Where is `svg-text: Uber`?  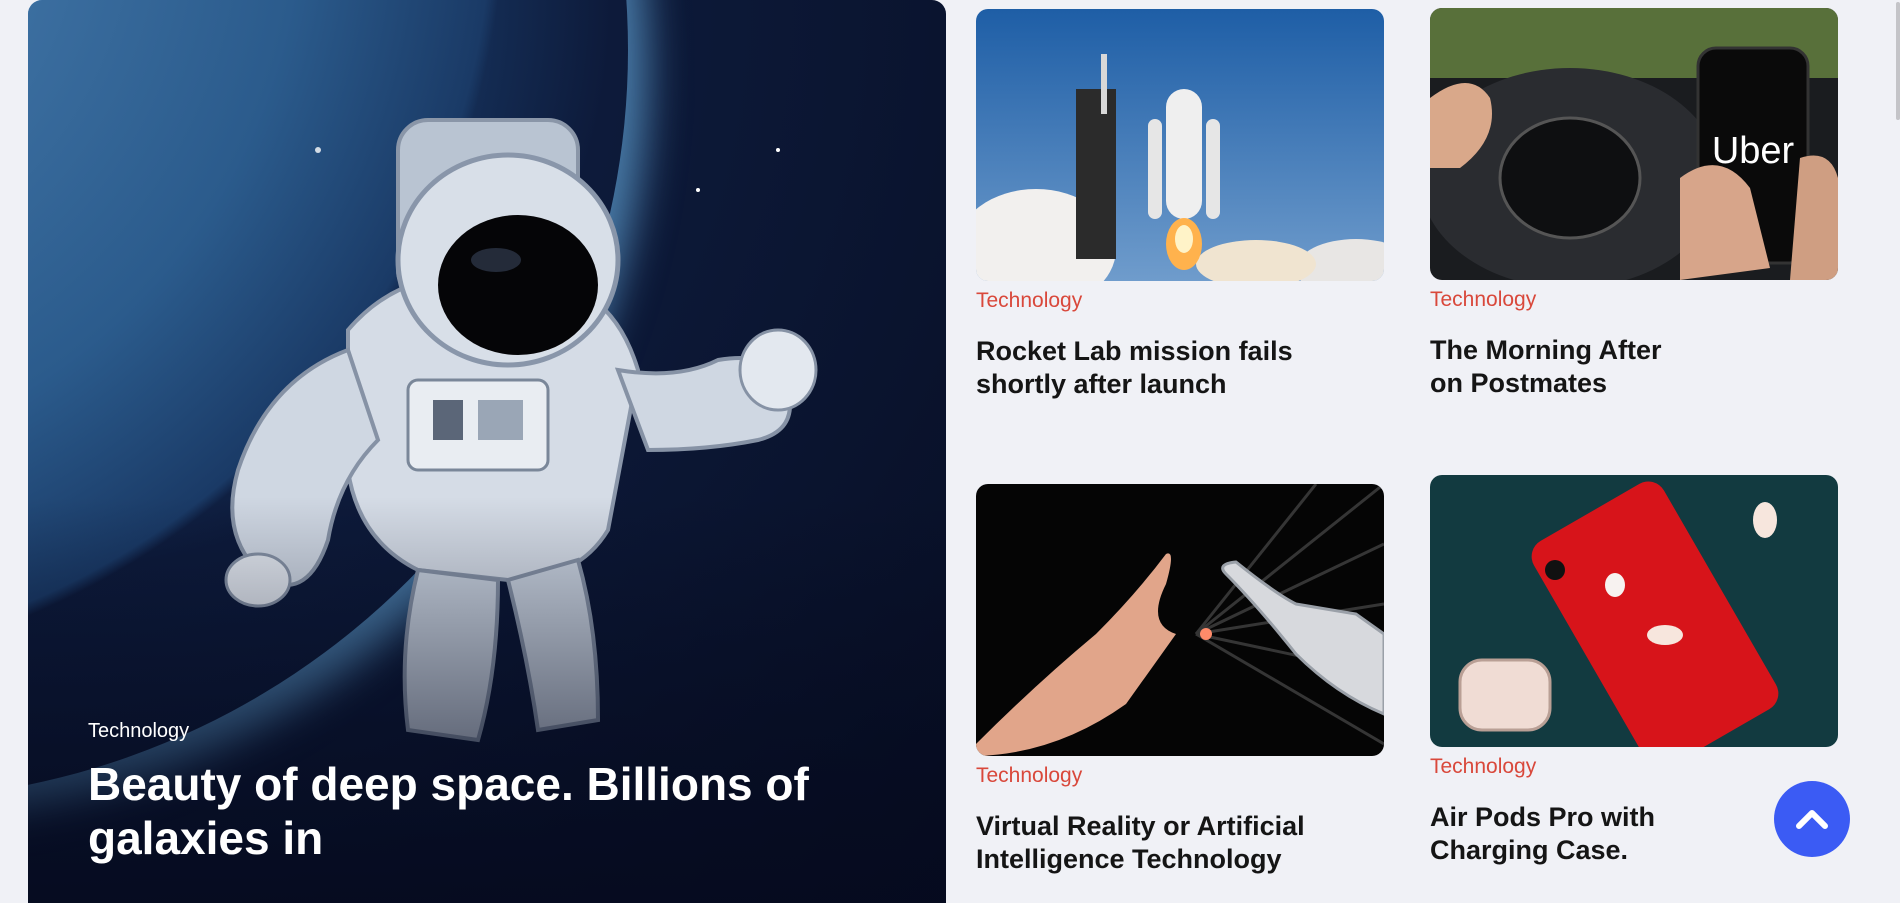
svg-text: Uber is located at coordinates (1753, 151).